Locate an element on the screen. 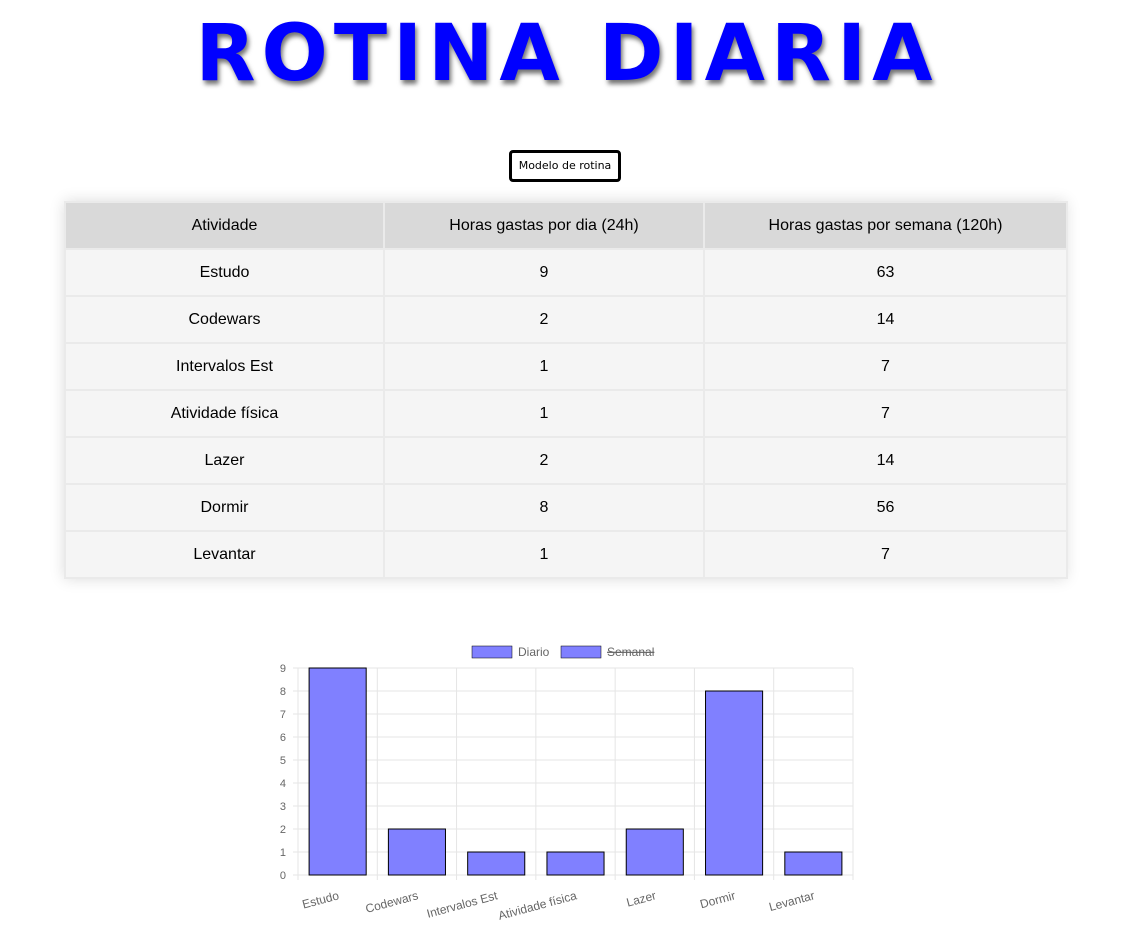 The height and width of the screenshot is (929, 1134). table-row: Codewars 2 14 is located at coordinates (566, 319).